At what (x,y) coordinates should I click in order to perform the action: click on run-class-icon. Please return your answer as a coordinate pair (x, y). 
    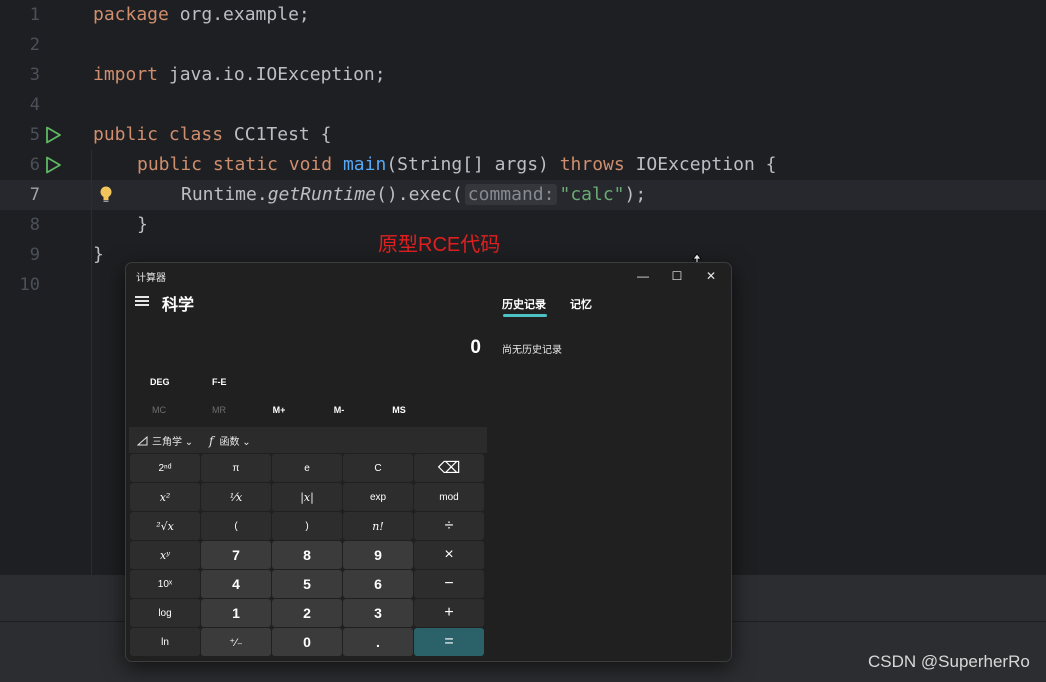
    Looking at the image, I should click on (53, 135).